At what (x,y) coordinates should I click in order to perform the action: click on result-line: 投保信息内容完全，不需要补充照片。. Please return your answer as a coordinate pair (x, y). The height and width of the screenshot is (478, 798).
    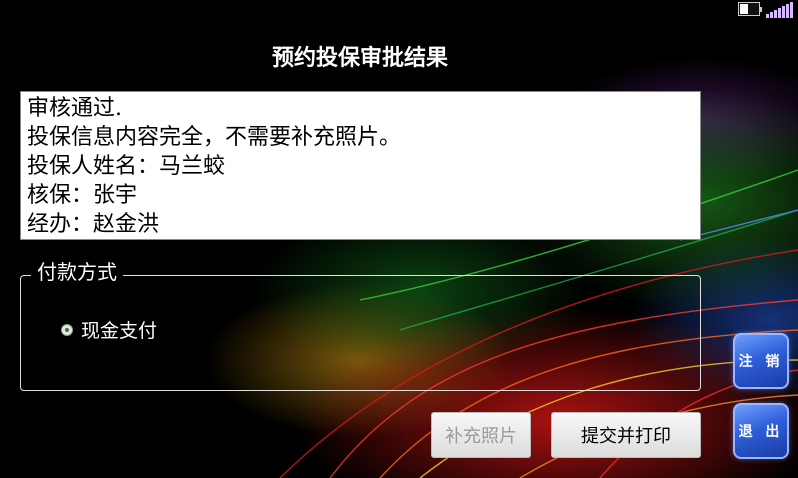
    Looking at the image, I should click on (214, 137).